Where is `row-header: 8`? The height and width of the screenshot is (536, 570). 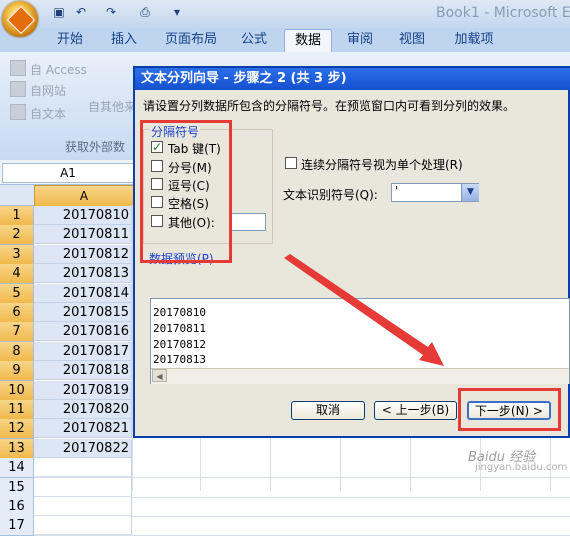 row-header: 8 is located at coordinates (17, 352).